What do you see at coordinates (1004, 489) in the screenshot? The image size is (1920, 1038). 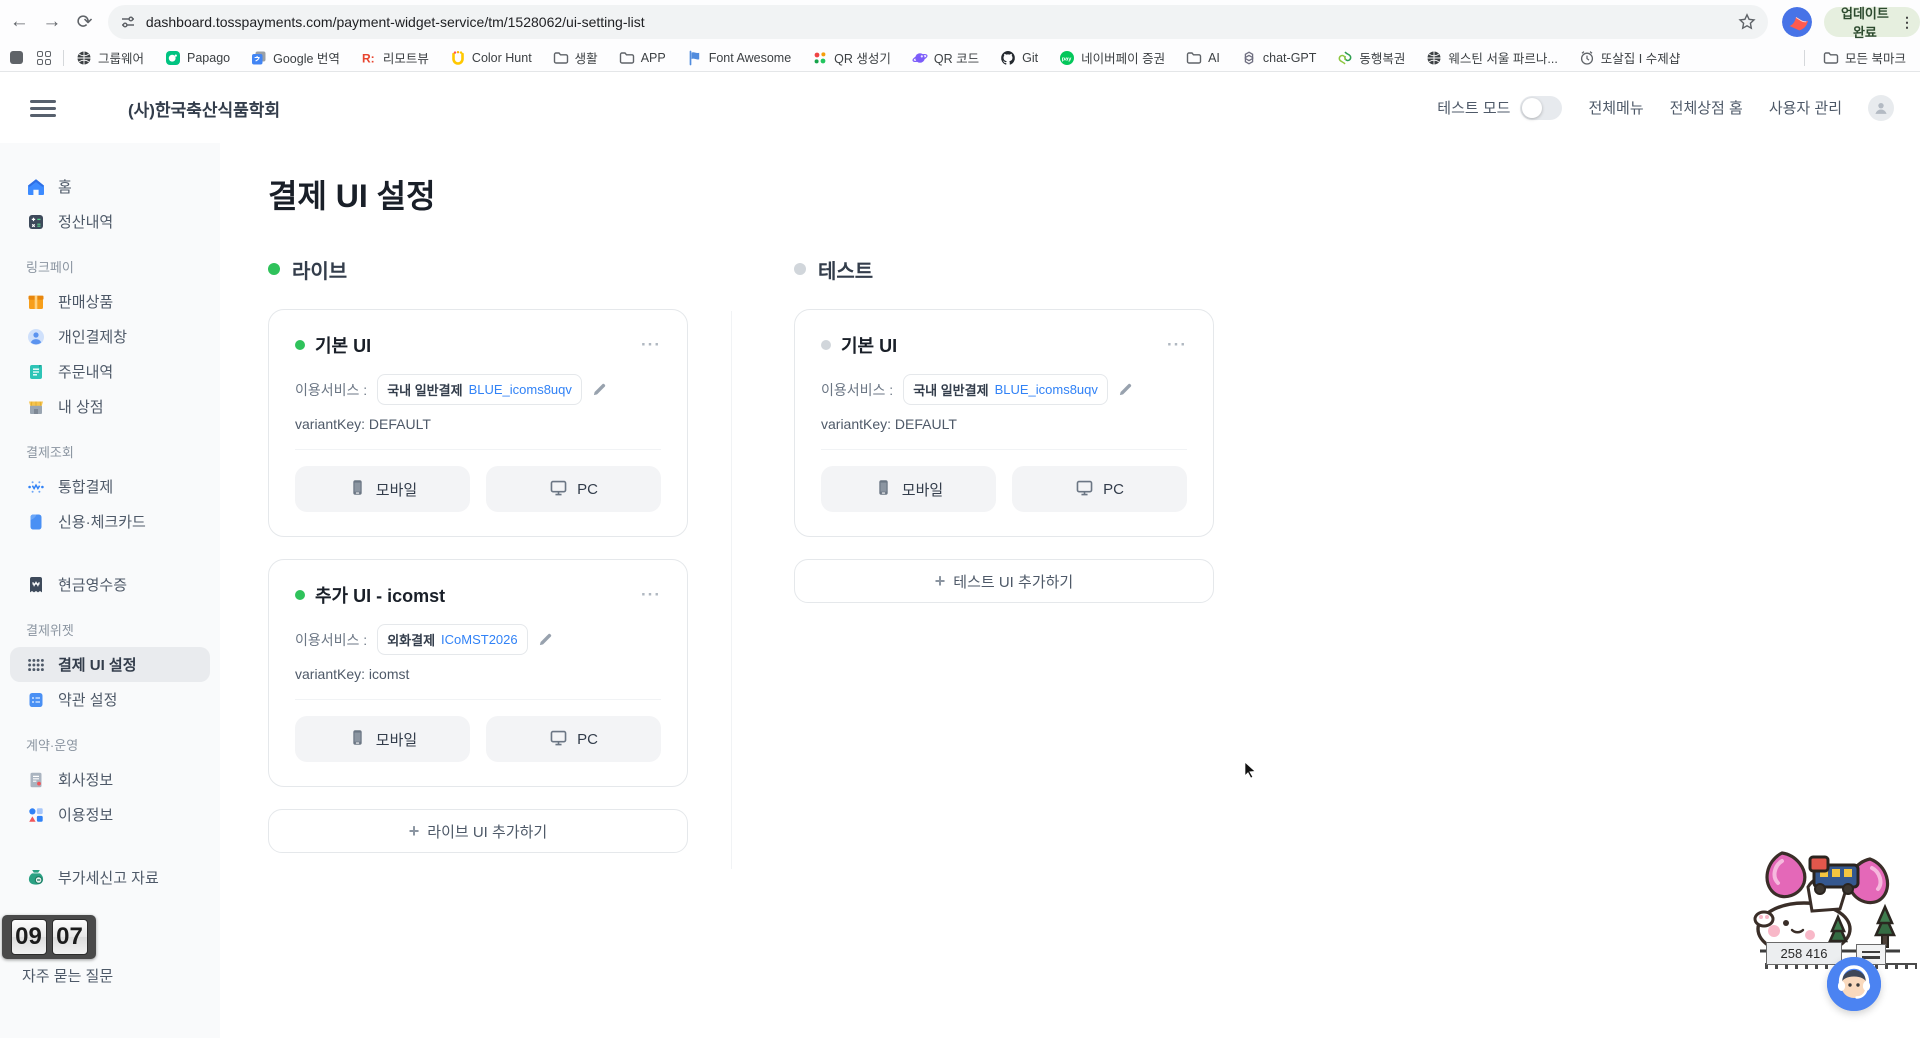 I see `device-buttons: 모바일 PC` at bounding box center [1004, 489].